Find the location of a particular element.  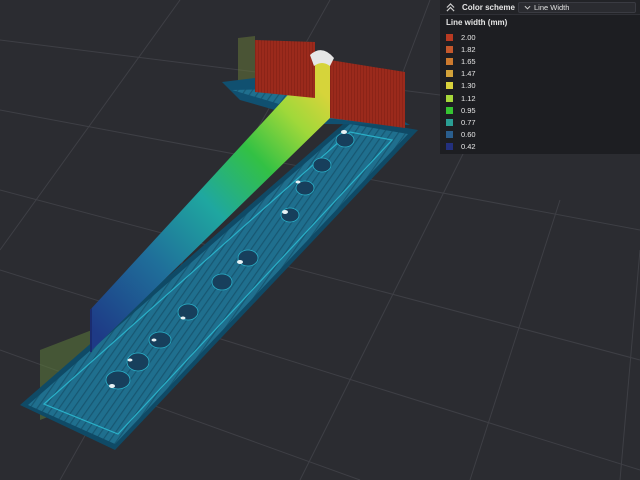

legend-value: 2.00 is located at coordinates (468, 37).